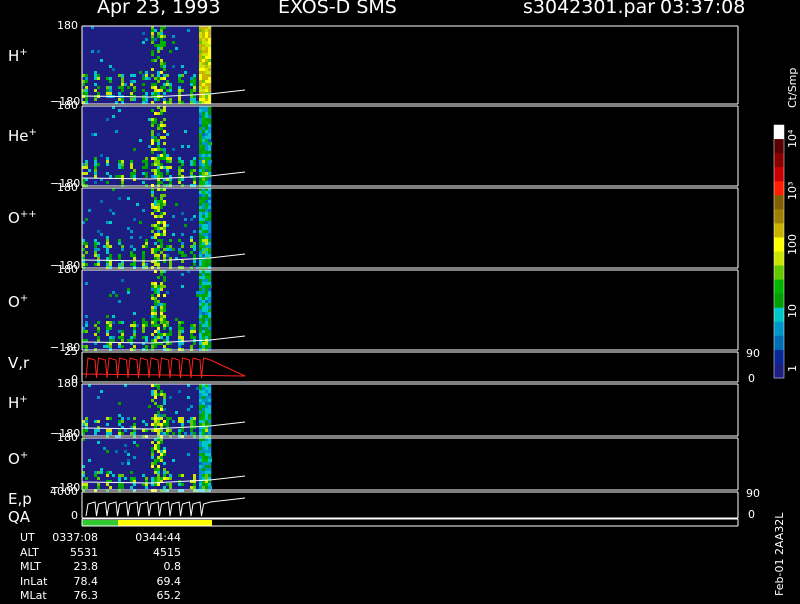  What do you see at coordinates (792, 190) in the screenshot?
I see `colorbar-tick-label: 10³` at bounding box center [792, 190].